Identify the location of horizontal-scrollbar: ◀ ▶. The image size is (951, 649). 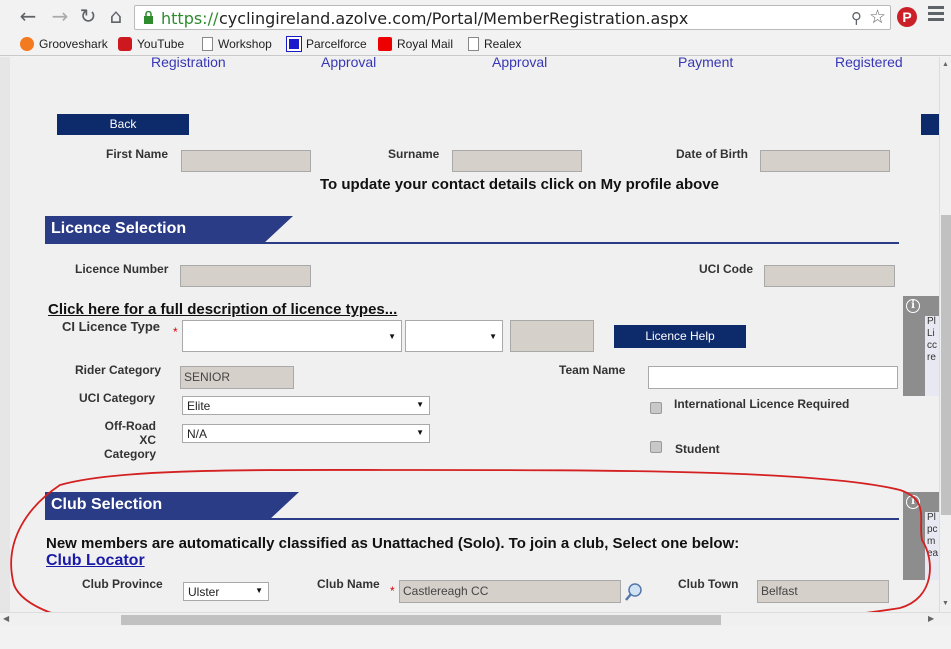
(475, 619).